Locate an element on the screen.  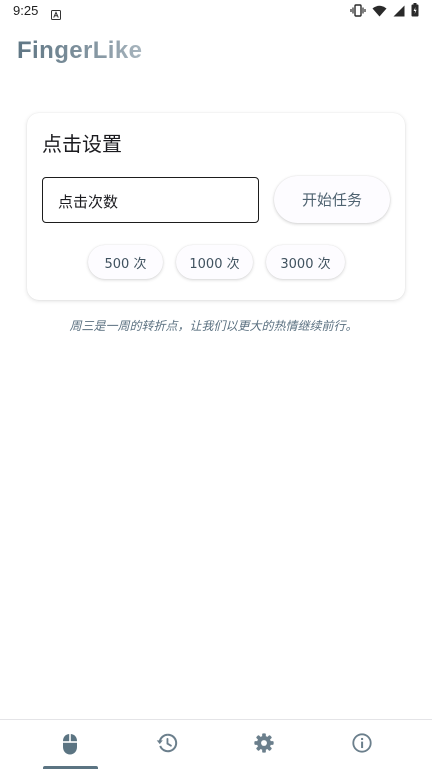
info-icon is located at coordinates (362, 743).